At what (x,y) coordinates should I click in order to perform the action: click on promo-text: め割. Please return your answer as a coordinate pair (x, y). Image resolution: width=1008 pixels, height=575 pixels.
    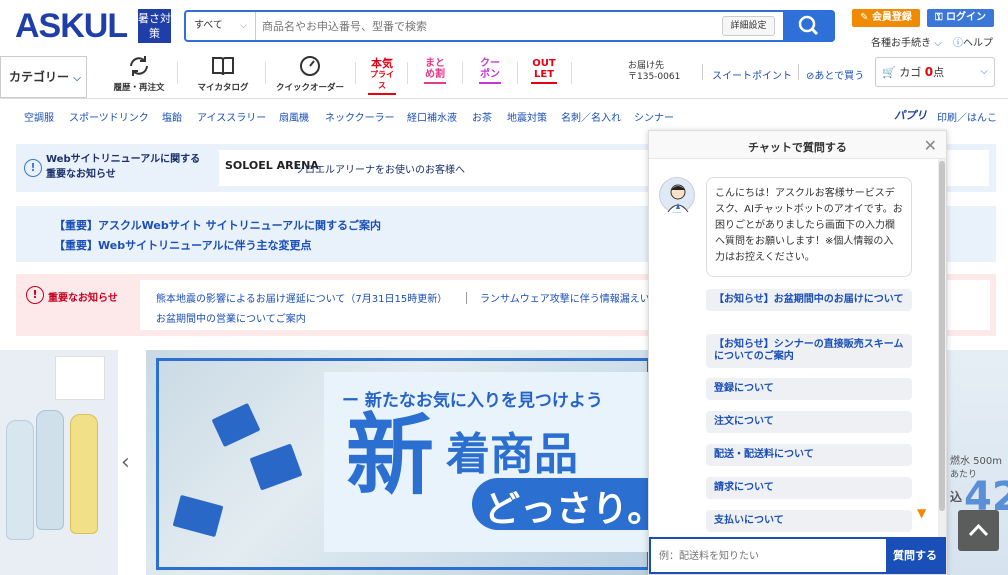
    Looking at the image, I should click on (435, 74).